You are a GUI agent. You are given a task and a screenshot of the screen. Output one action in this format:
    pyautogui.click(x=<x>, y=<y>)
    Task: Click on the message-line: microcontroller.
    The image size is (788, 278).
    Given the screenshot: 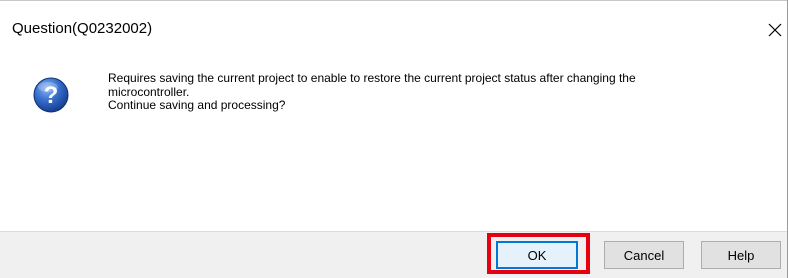 What is the action you would take?
    pyautogui.click(x=149, y=91)
    